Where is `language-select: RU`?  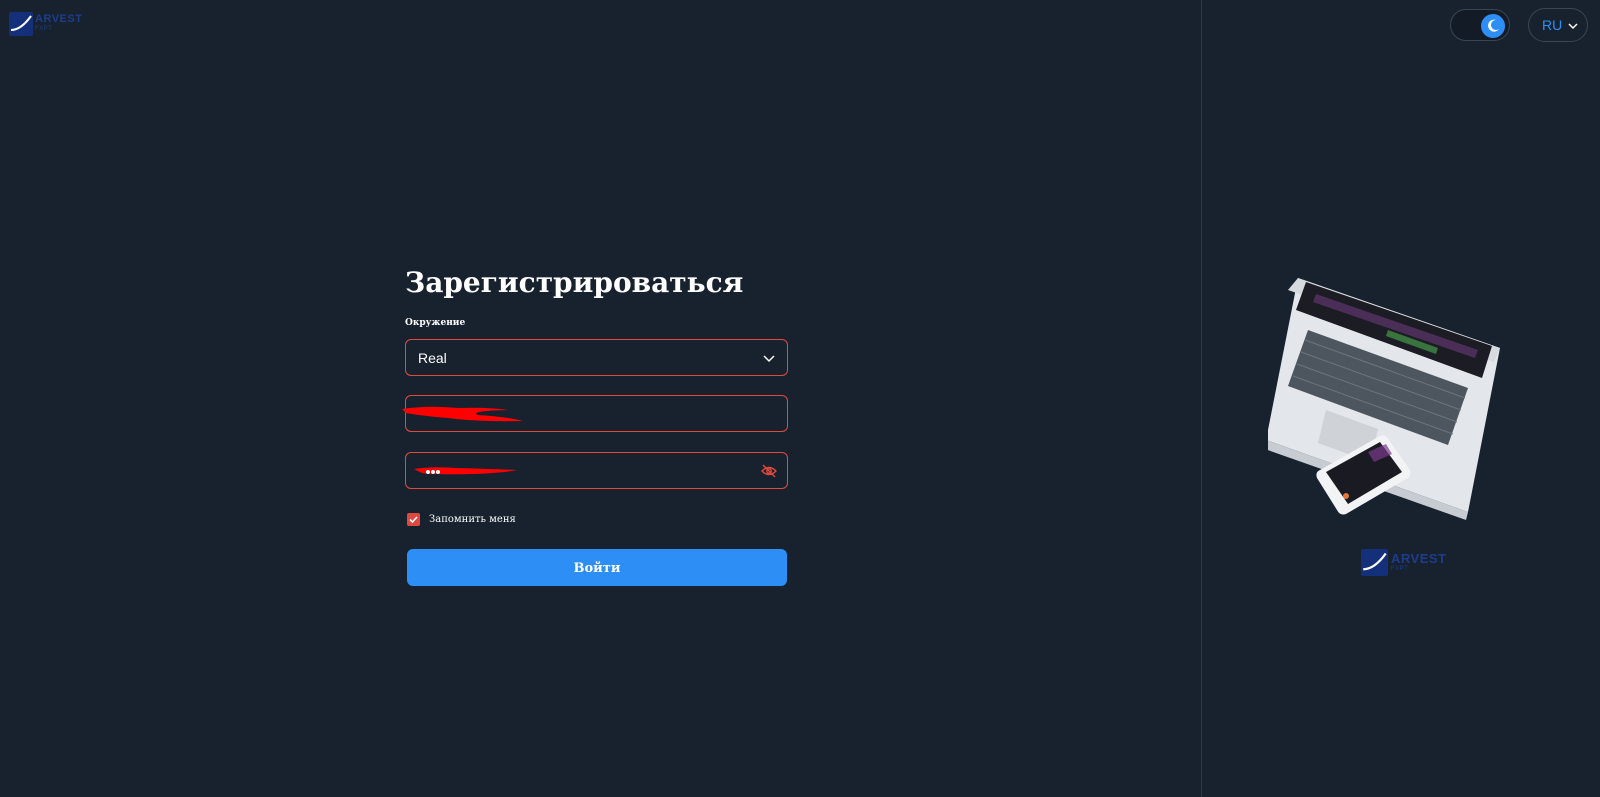
language-select: RU is located at coordinates (1558, 25).